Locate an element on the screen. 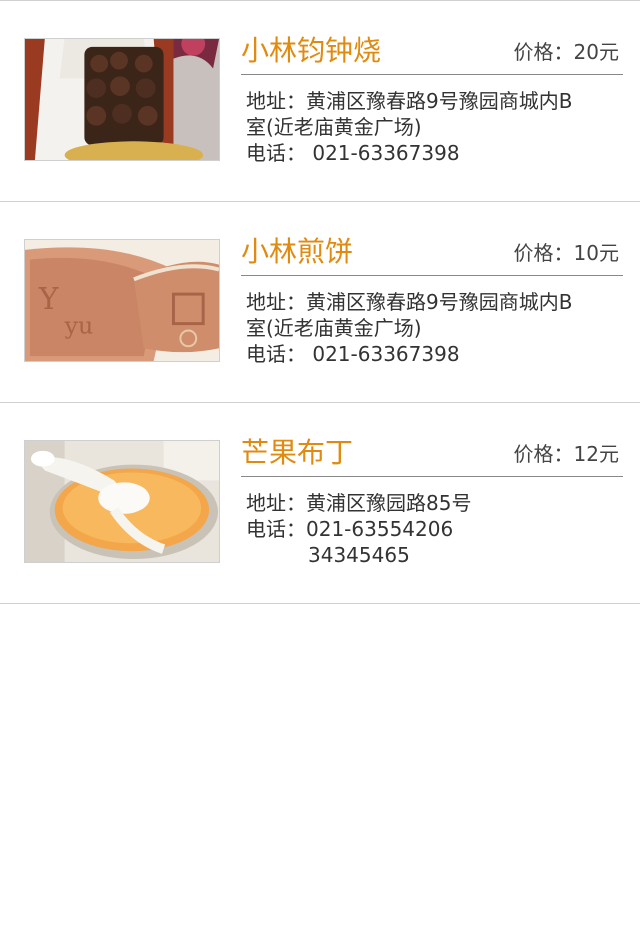  phone-line: 电话：021-63554206 is located at coordinates (431, 529).